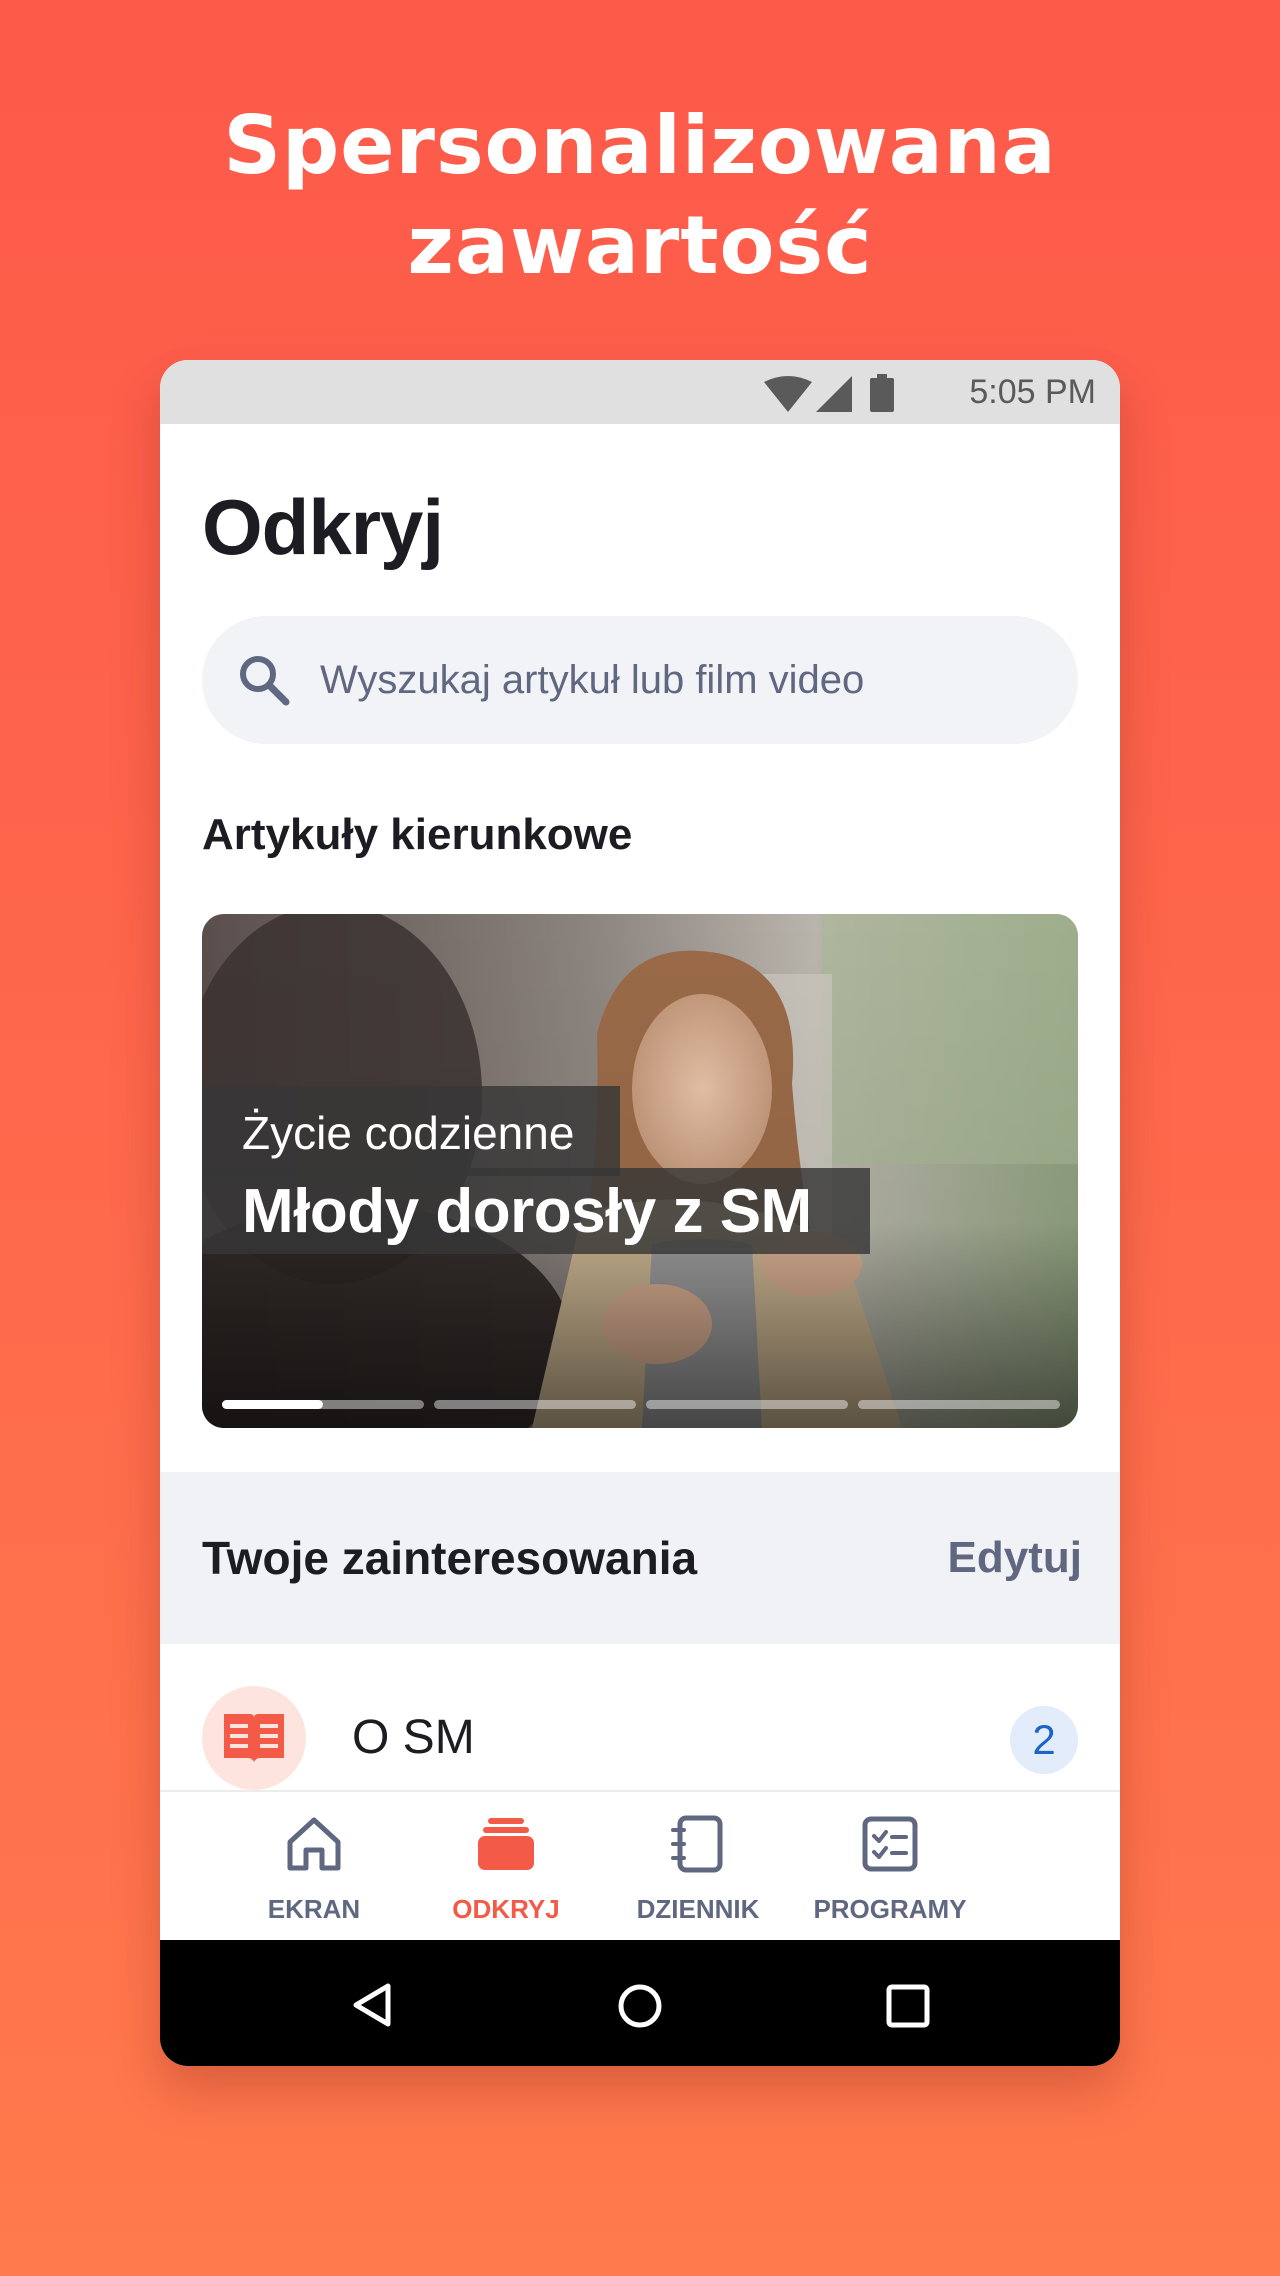 This screenshot has height=2276, width=1280. What do you see at coordinates (640, 145) in the screenshot?
I see `promo-headline-line1: Spersonalizowana` at bounding box center [640, 145].